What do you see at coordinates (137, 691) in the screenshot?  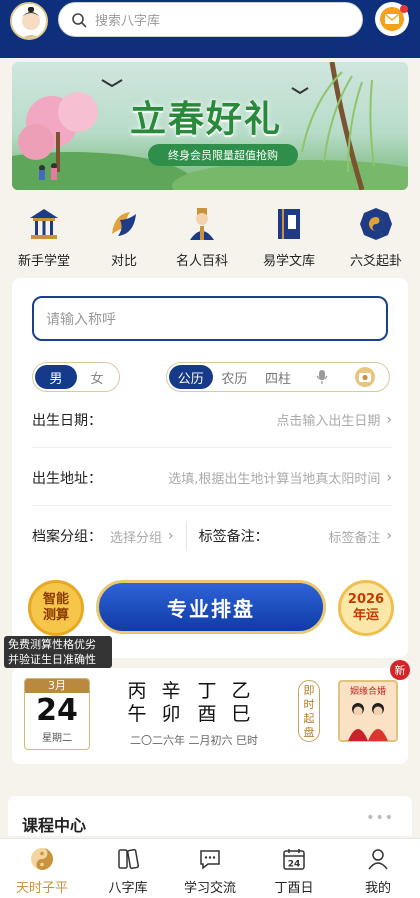 I see `ganzhi-stem: 丙` at bounding box center [137, 691].